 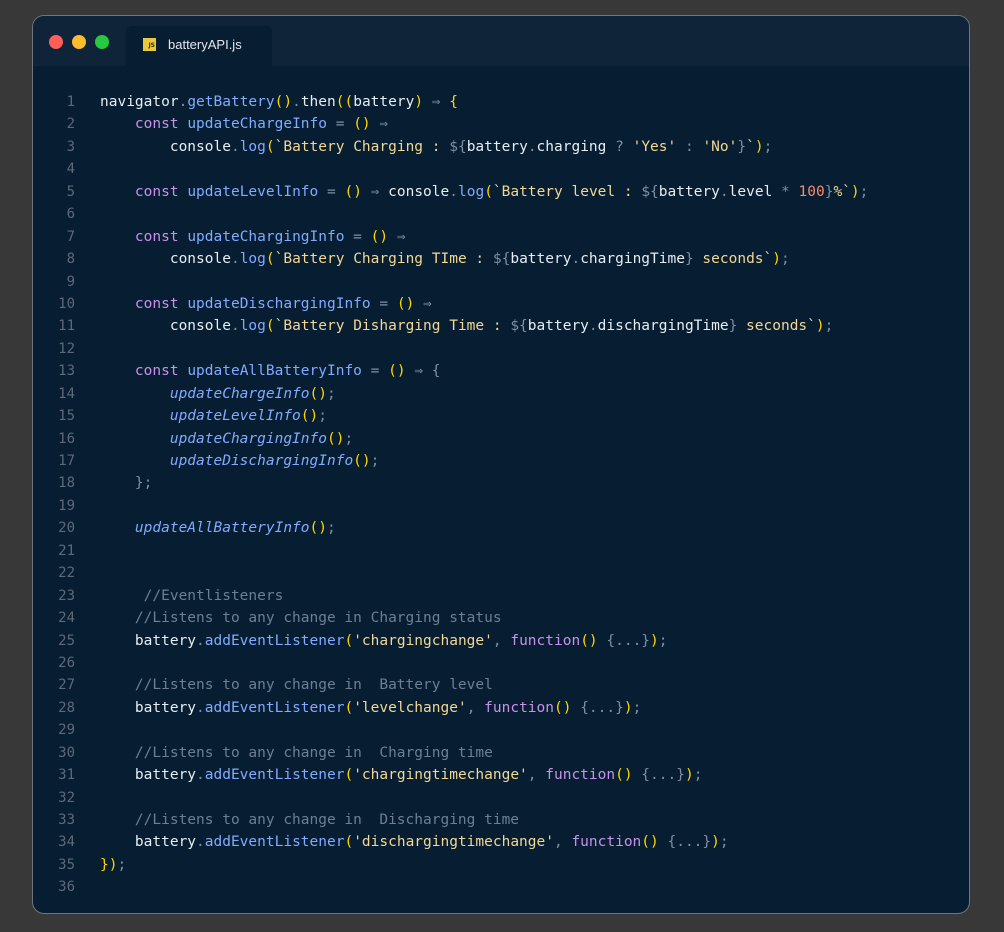 I want to click on line-number: 29, so click(x=66, y=730).